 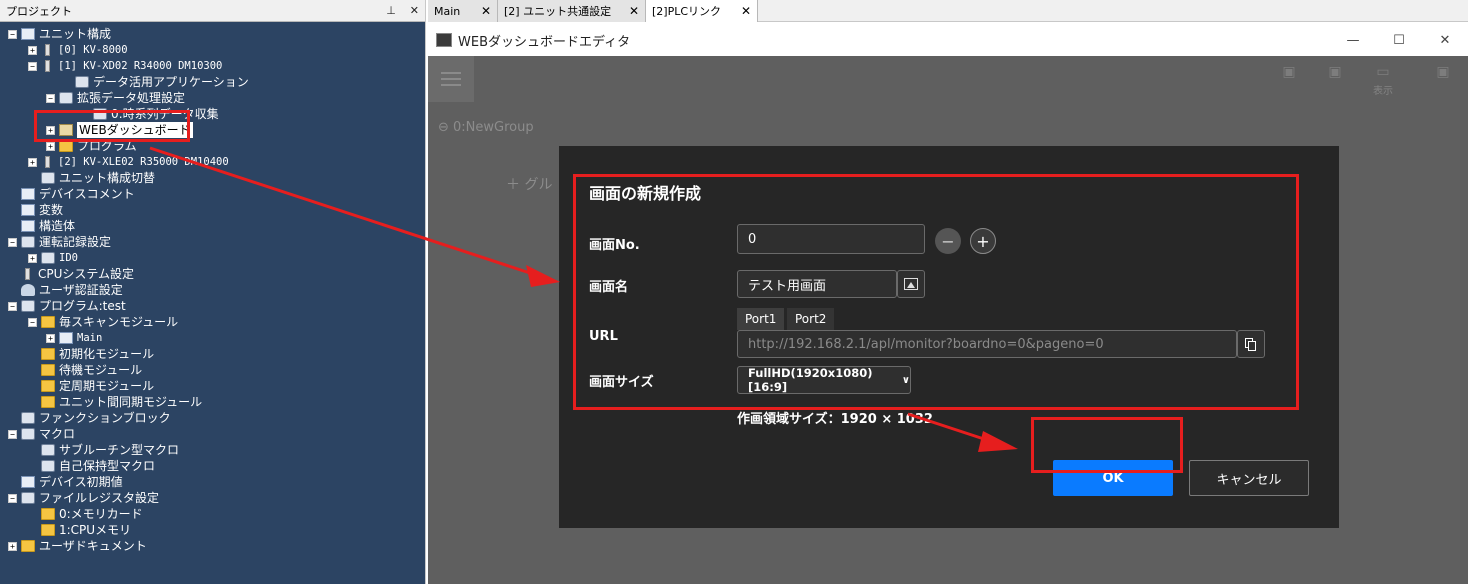 I want to click on arrow-to-ok, so click(x=949, y=427).